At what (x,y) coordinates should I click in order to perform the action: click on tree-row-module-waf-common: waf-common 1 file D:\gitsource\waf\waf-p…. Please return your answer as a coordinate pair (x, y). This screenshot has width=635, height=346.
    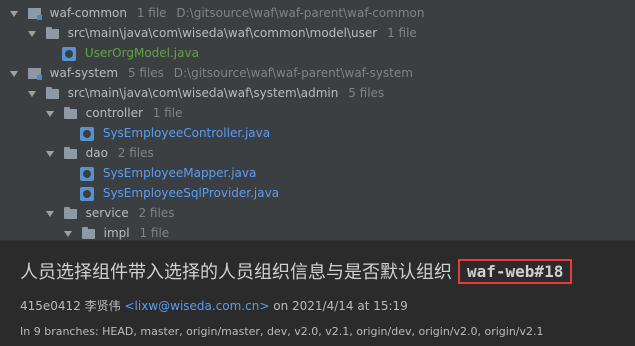
    Looking at the image, I should click on (217, 13).